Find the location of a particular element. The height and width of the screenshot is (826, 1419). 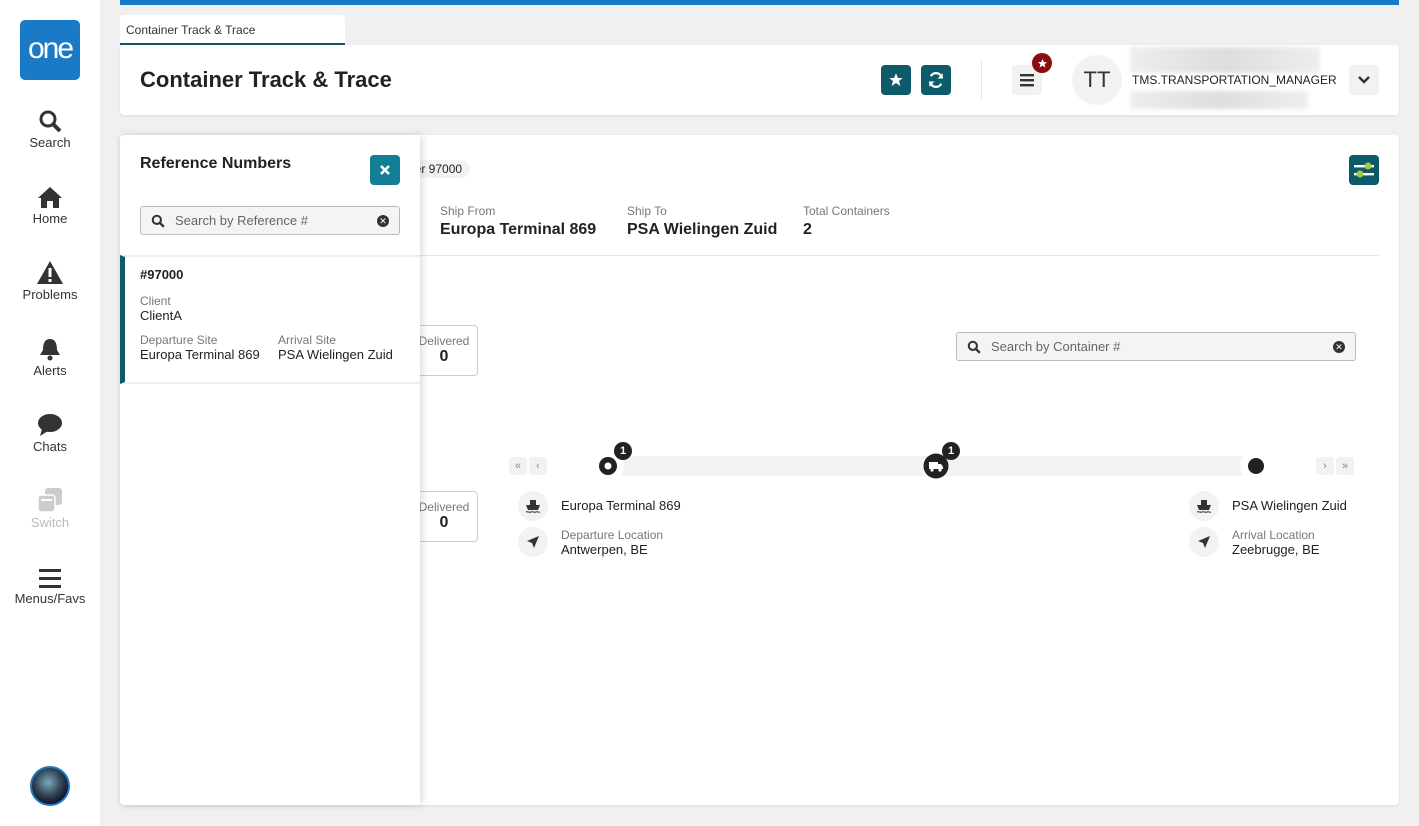

page-title: Container Track & Trace is located at coordinates (266, 79).